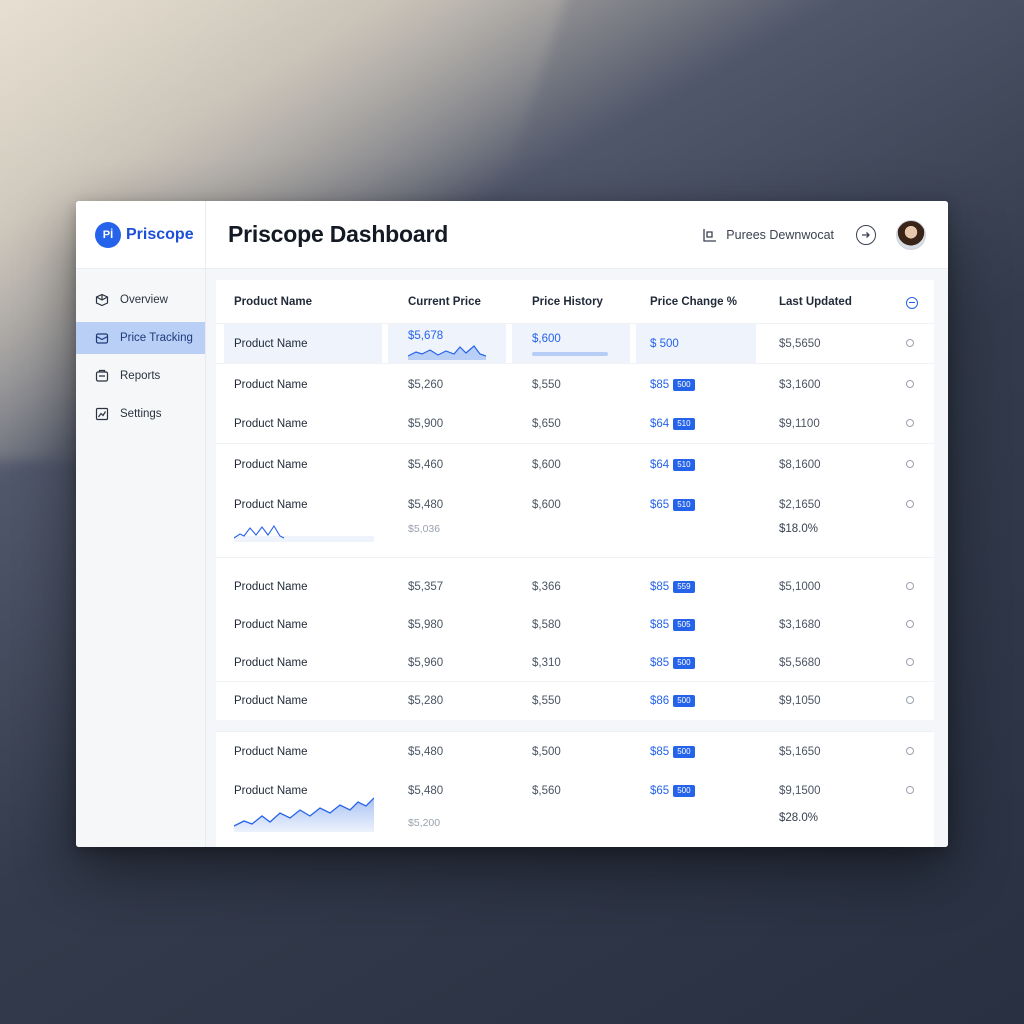 The image size is (1024, 1024). Describe the element at coordinates (800, 587) in the screenshot. I see `last-updated: $5,1000` at that location.